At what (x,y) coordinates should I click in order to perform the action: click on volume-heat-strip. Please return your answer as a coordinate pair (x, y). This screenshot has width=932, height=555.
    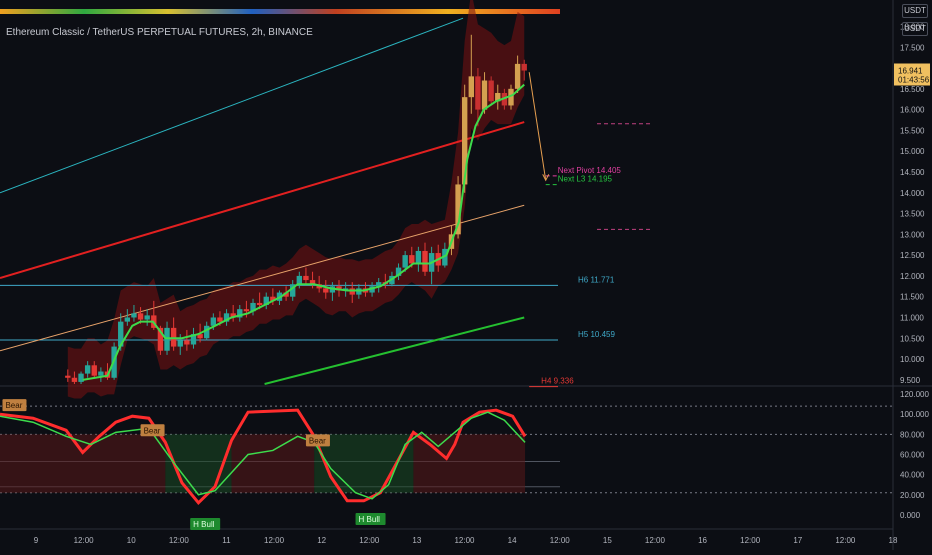
    Looking at the image, I should click on (280, 11).